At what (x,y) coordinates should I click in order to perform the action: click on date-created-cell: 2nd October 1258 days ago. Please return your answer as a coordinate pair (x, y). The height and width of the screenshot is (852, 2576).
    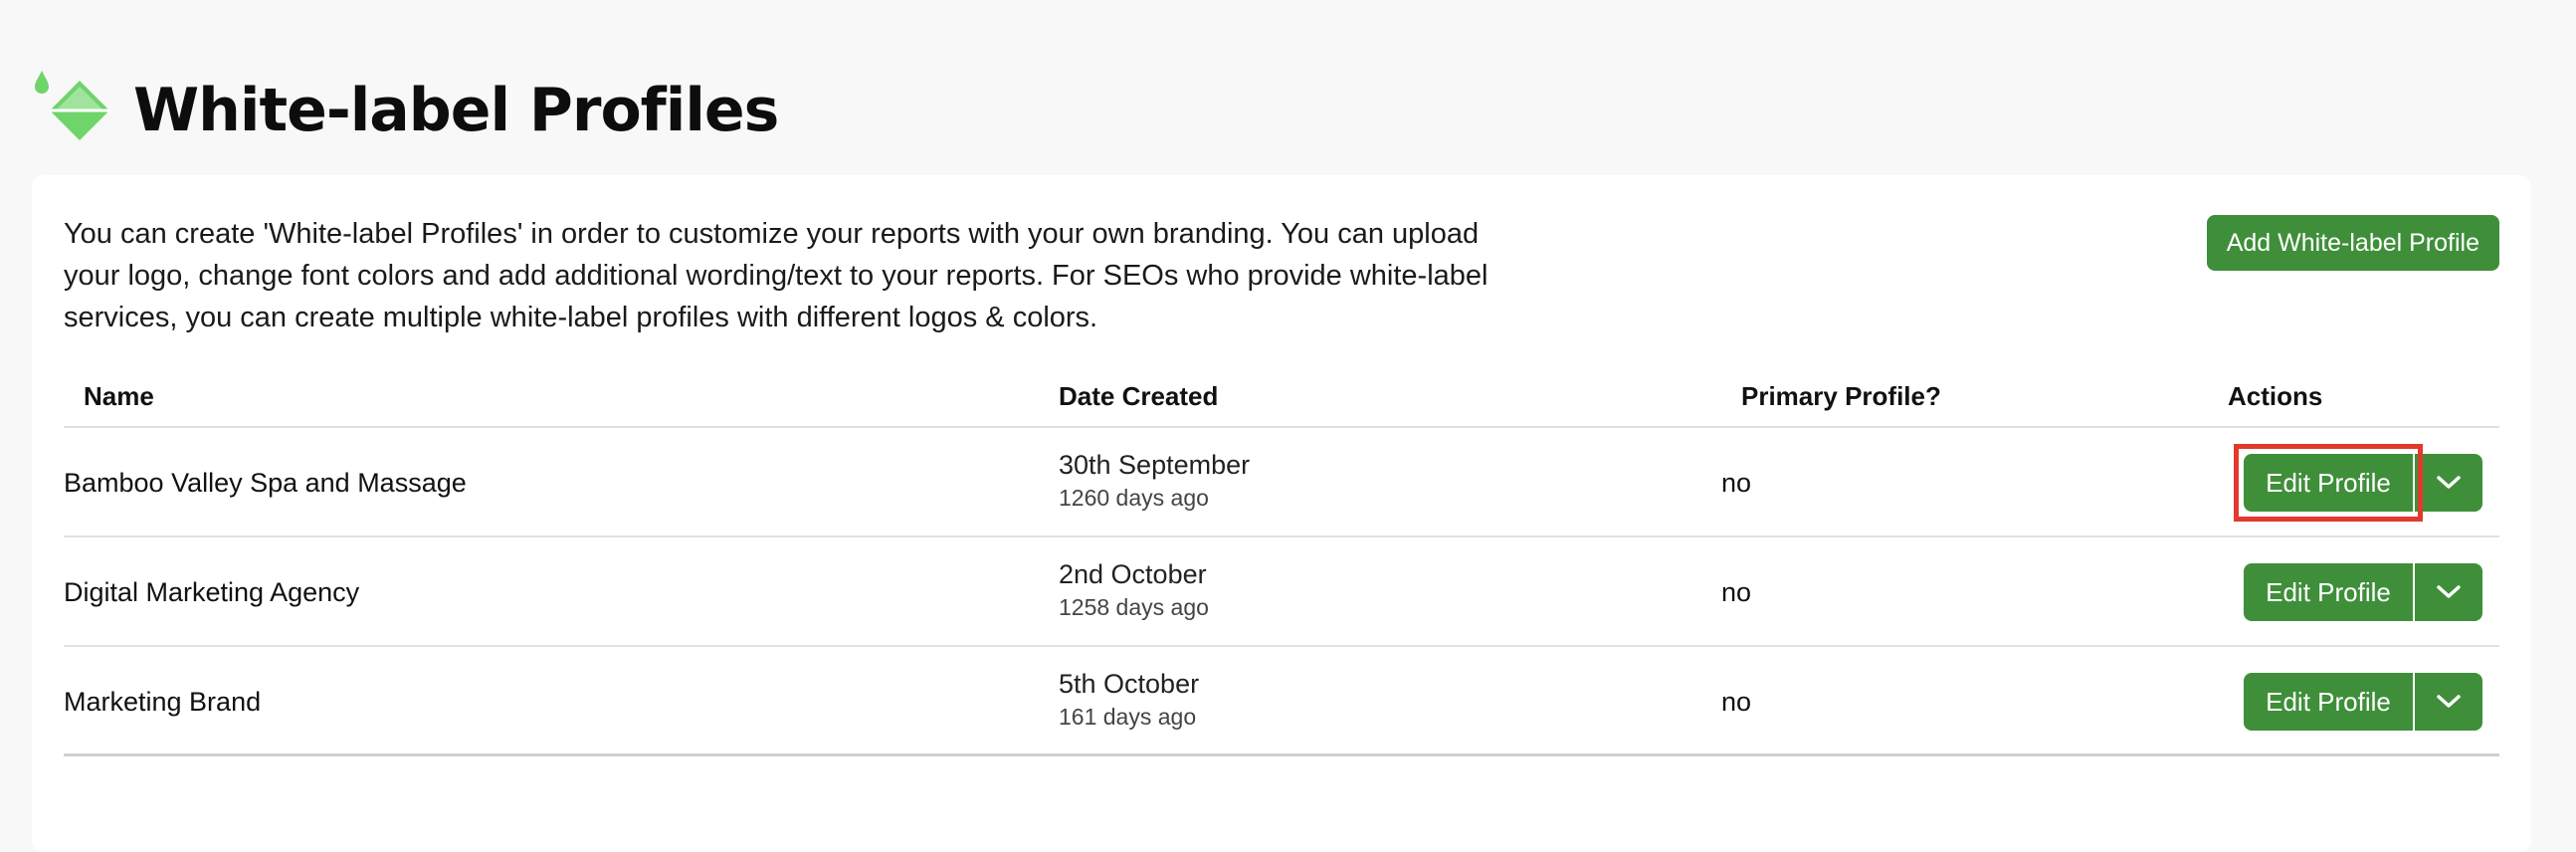
    Looking at the image, I should click on (1134, 590).